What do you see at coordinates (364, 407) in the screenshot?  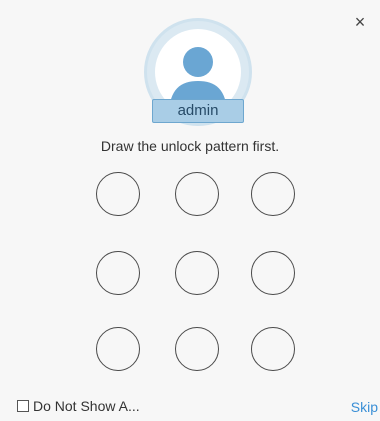 I see `skip-link: Skip` at bounding box center [364, 407].